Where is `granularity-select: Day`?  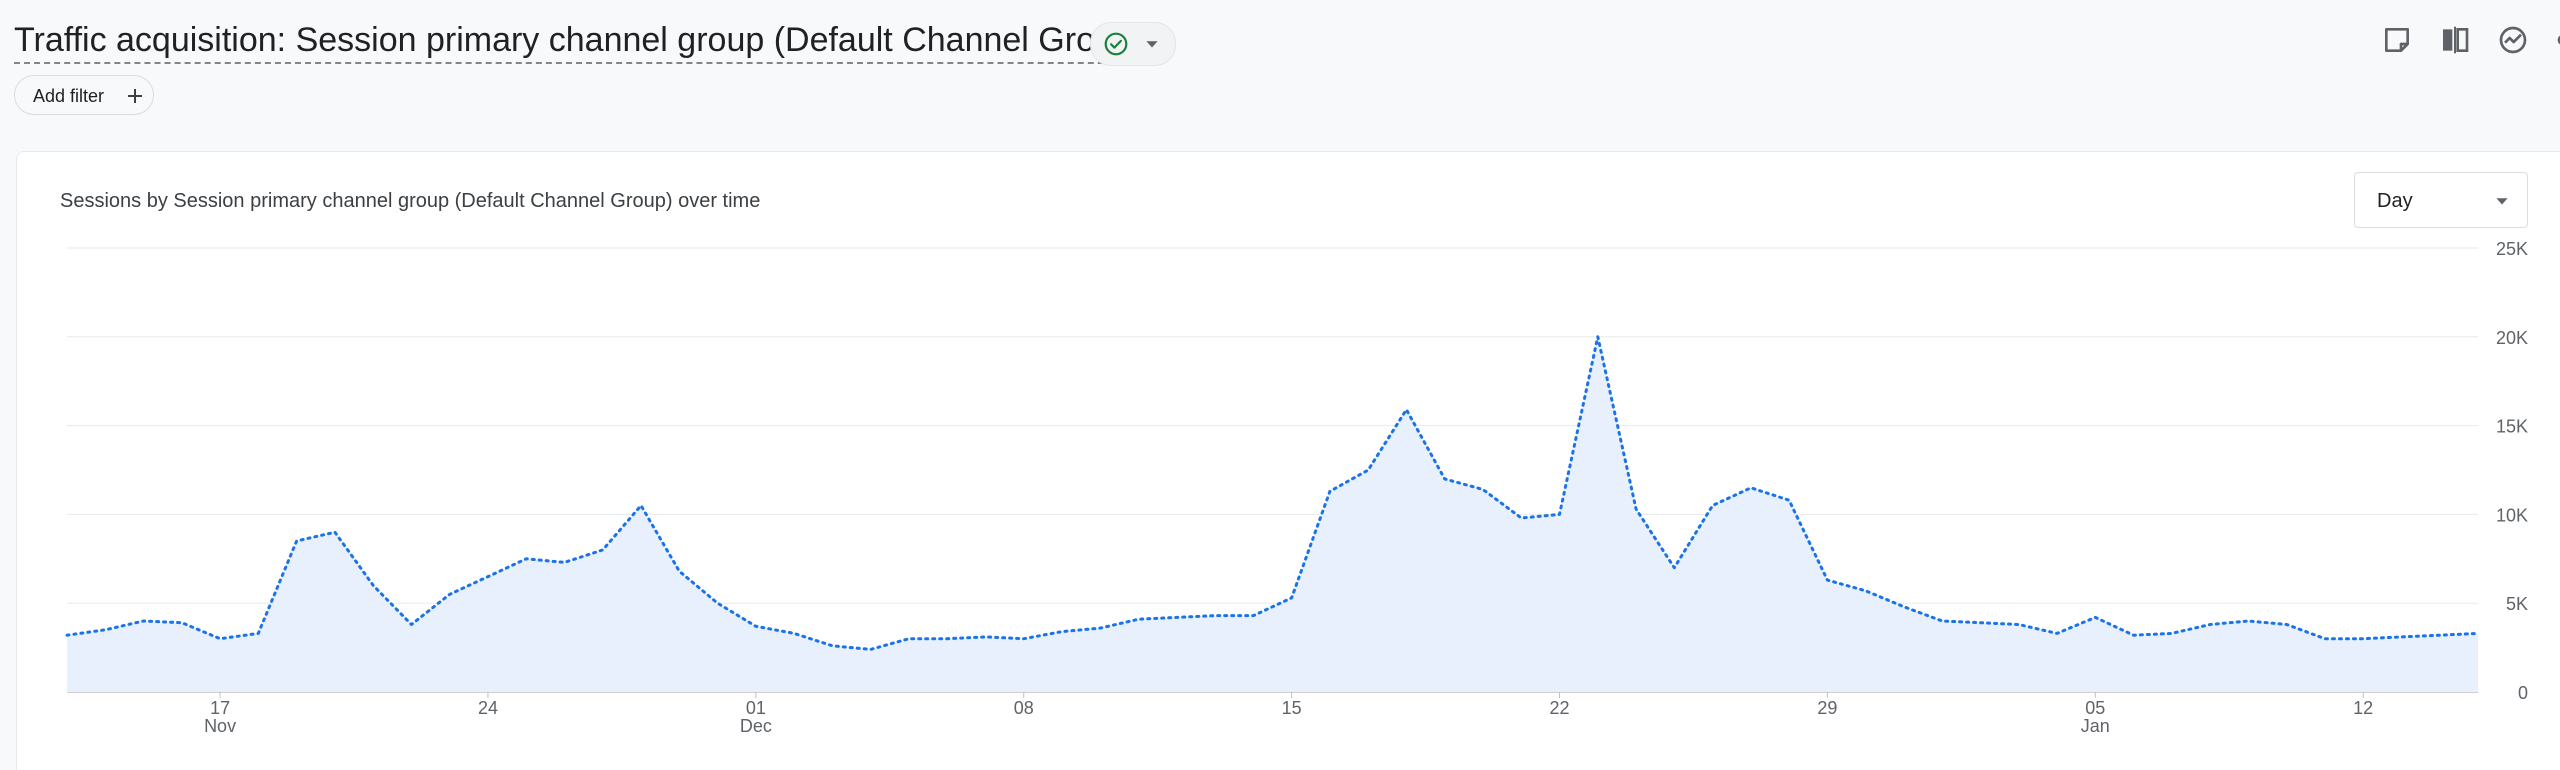
granularity-select: Day is located at coordinates (2441, 200).